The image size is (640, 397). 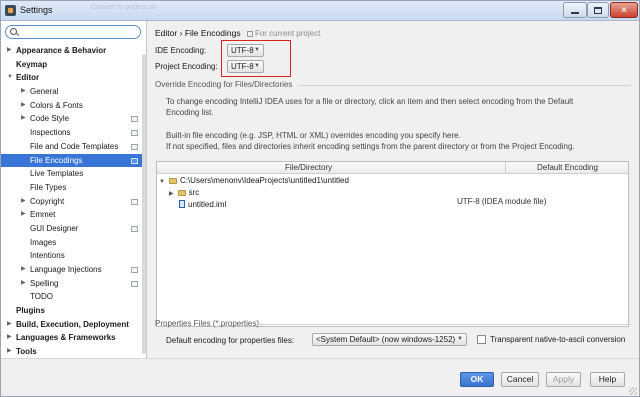 I want to click on page-title: File Encodings, so click(x=212, y=33).